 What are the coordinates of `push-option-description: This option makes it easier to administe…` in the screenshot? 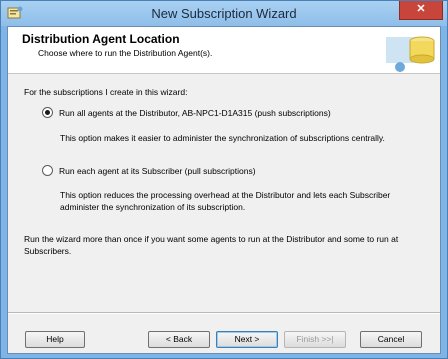 It's located at (222, 138).